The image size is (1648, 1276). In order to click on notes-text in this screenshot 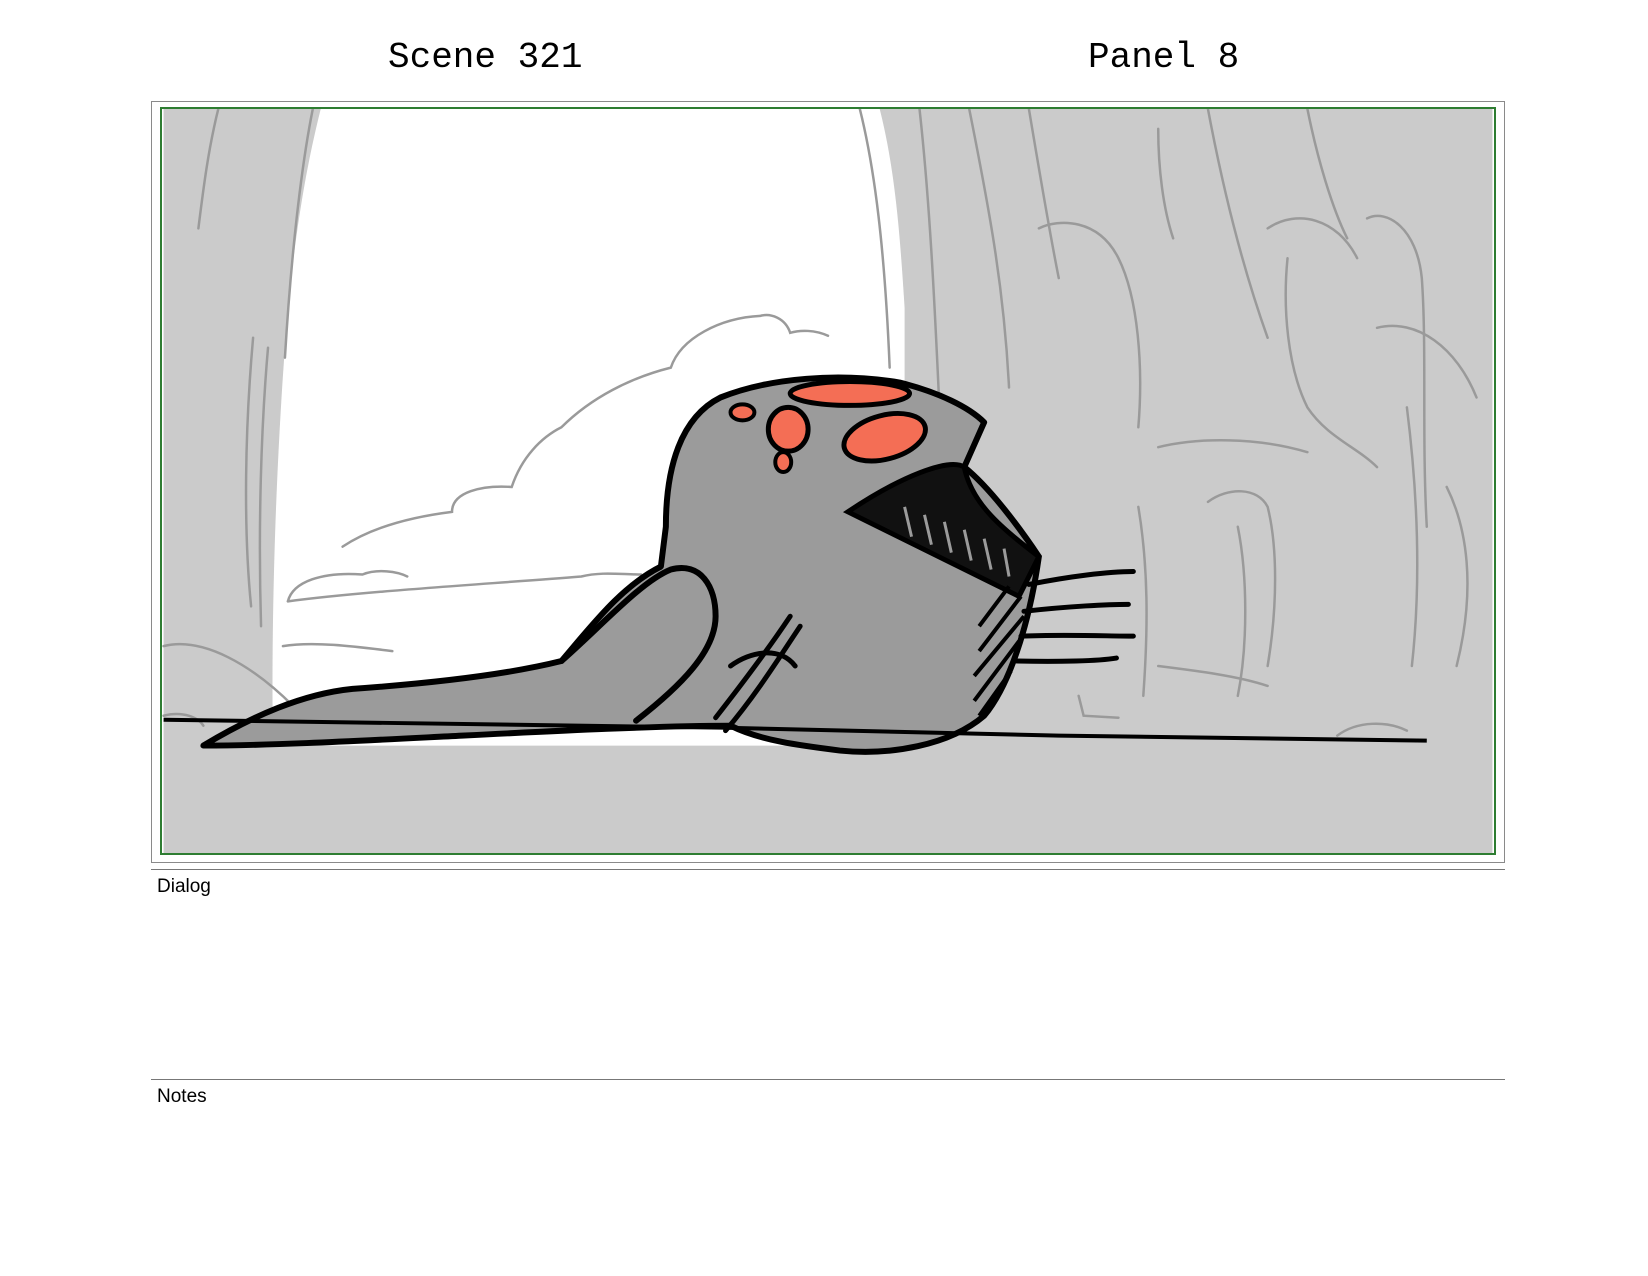, I will do `click(827, 1184)`.